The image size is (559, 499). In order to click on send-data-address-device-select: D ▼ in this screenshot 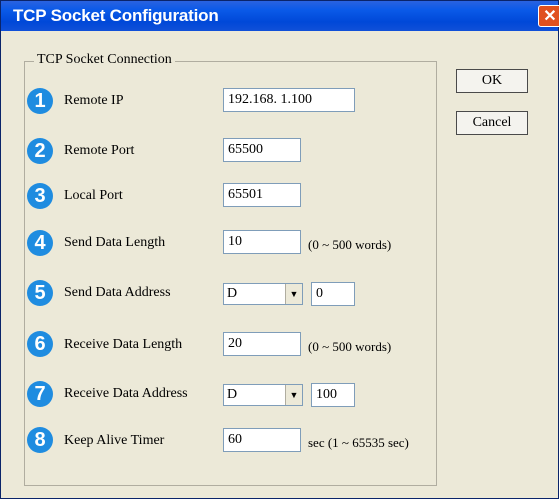, I will do `click(263, 294)`.